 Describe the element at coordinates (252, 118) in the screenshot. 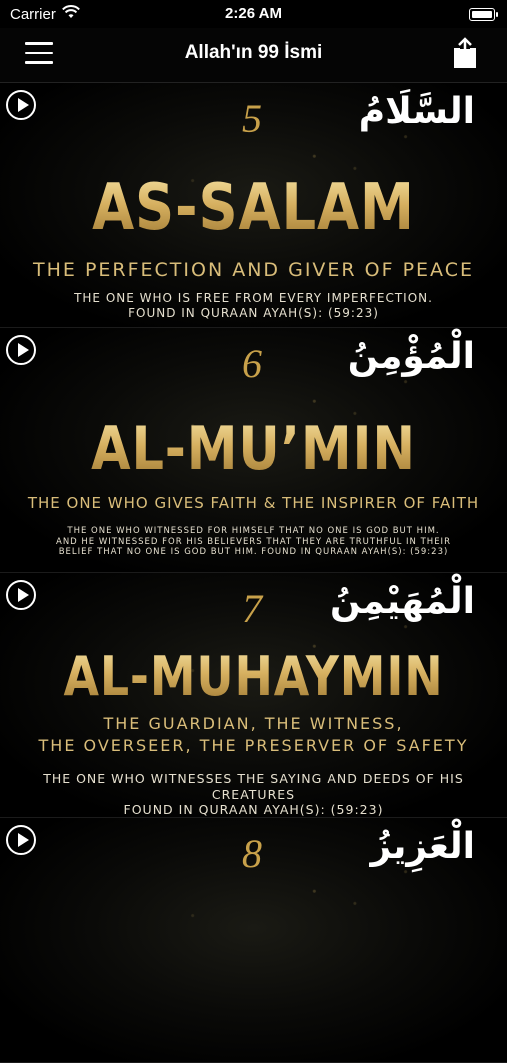

I see `name-number: 5` at that location.